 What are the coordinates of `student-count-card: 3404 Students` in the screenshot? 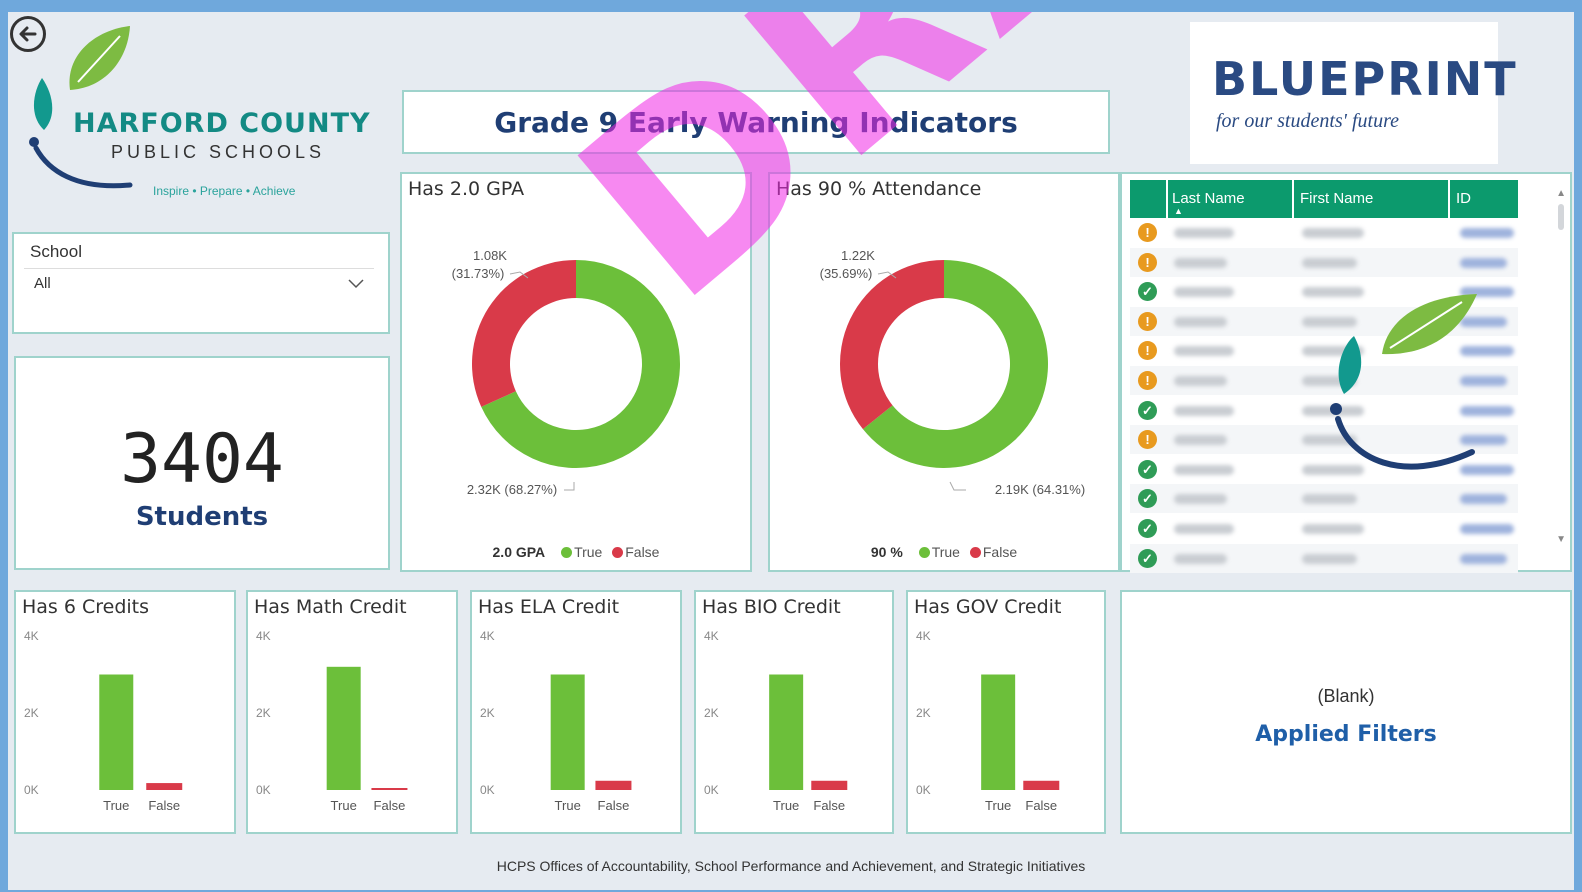 It's located at (202, 463).